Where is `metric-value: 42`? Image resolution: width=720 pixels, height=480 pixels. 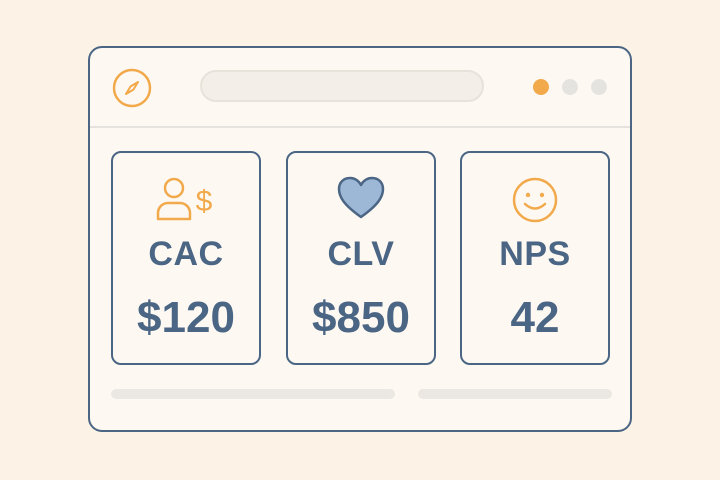
metric-value: 42 is located at coordinates (535, 317).